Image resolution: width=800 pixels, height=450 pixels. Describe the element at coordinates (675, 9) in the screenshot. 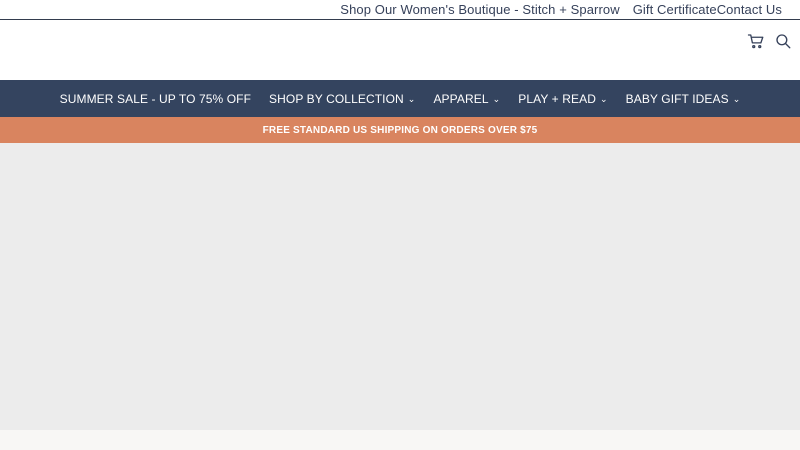

I see `gift-certificate-link: Gift Certificate` at that location.